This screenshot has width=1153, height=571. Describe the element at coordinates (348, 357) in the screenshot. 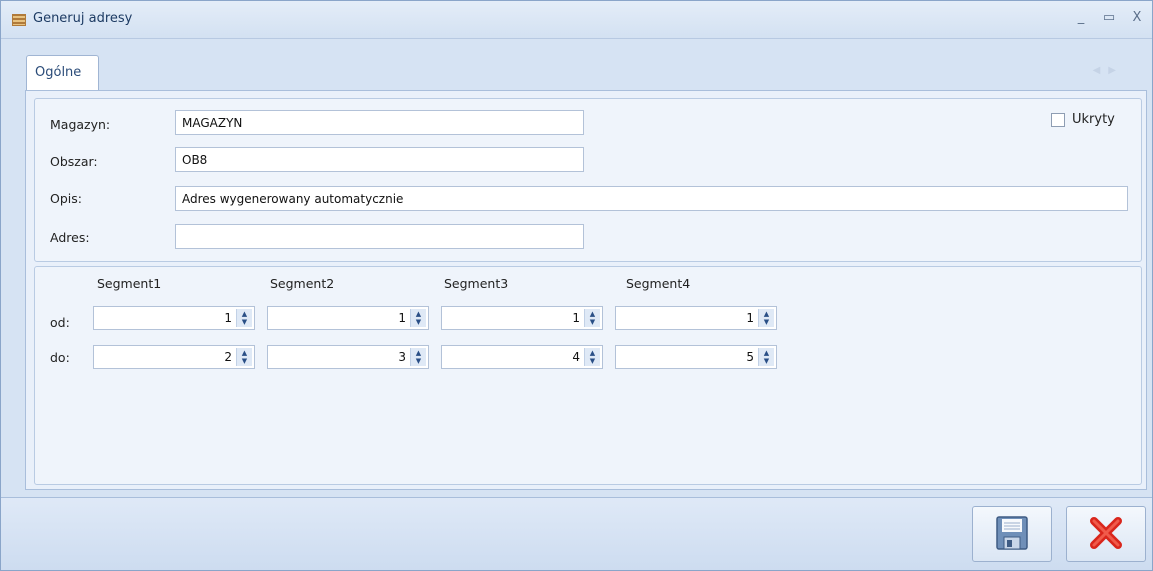

I see `segment2-do-spinner: 3 ▲ ▼` at that location.